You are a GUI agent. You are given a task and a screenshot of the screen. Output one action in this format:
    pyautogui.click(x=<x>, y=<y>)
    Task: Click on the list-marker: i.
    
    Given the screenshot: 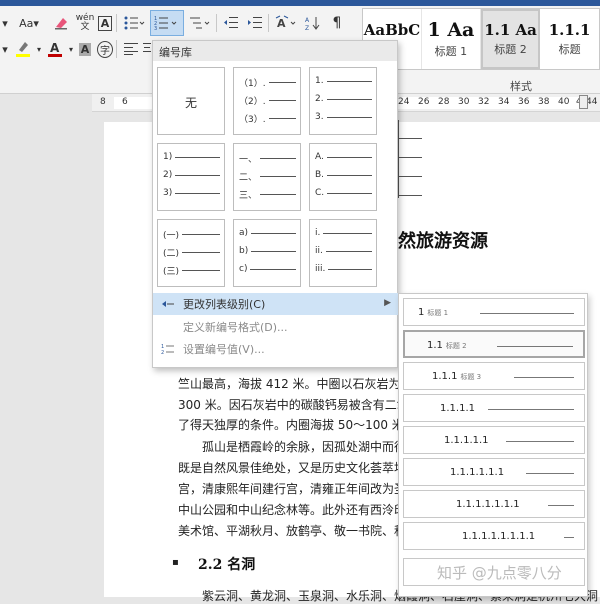 What is the action you would take?
    pyautogui.click(x=318, y=233)
    